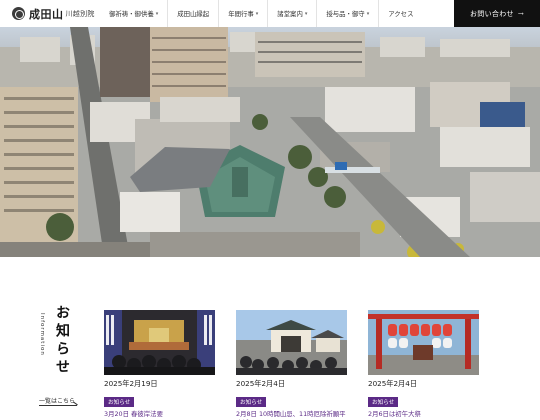  I want to click on news-card-3: 2025年2月4日 お知らせ 2月6日は初午大祭, so click(423, 364).